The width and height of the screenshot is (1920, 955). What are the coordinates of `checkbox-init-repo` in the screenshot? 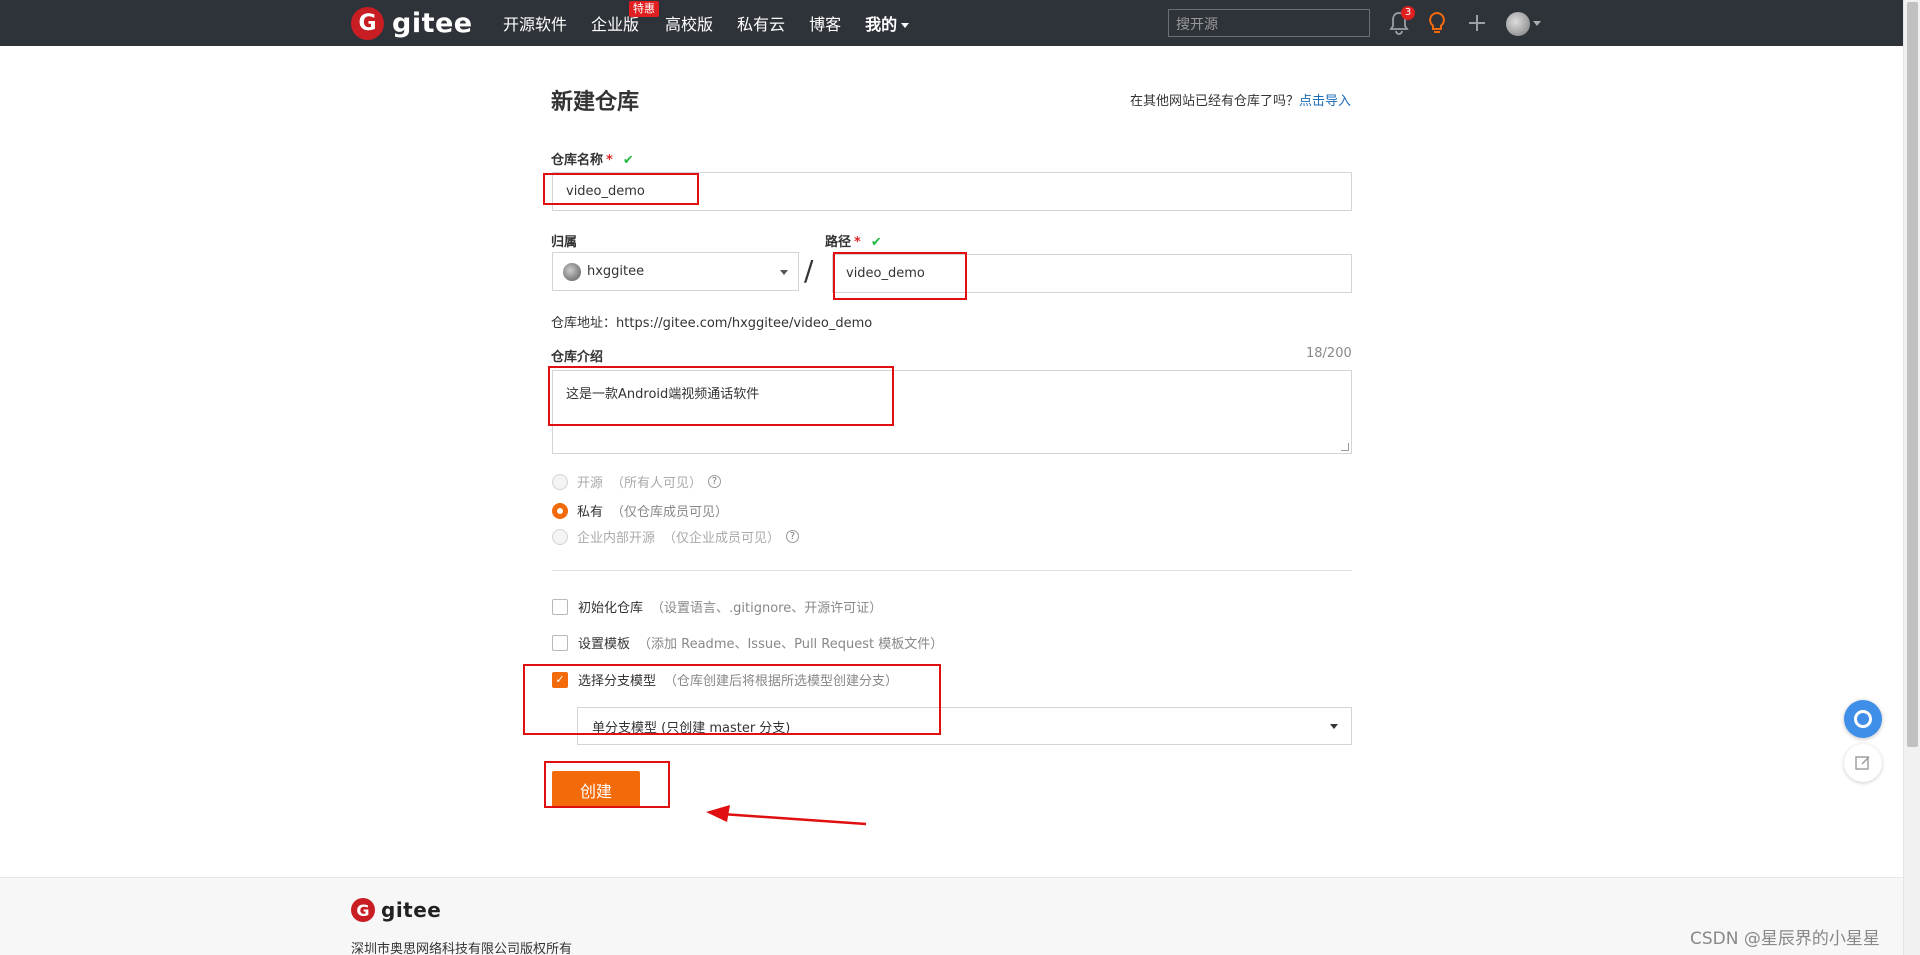 It's located at (560, 606).